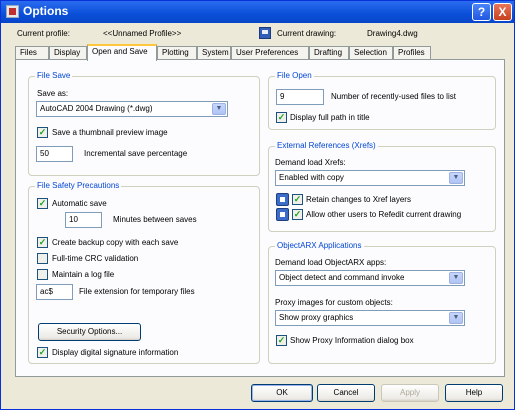 The width and height of the screenshot is (515, 410). I want to click on autosave-minutes-input: 10, so click(83, 220).